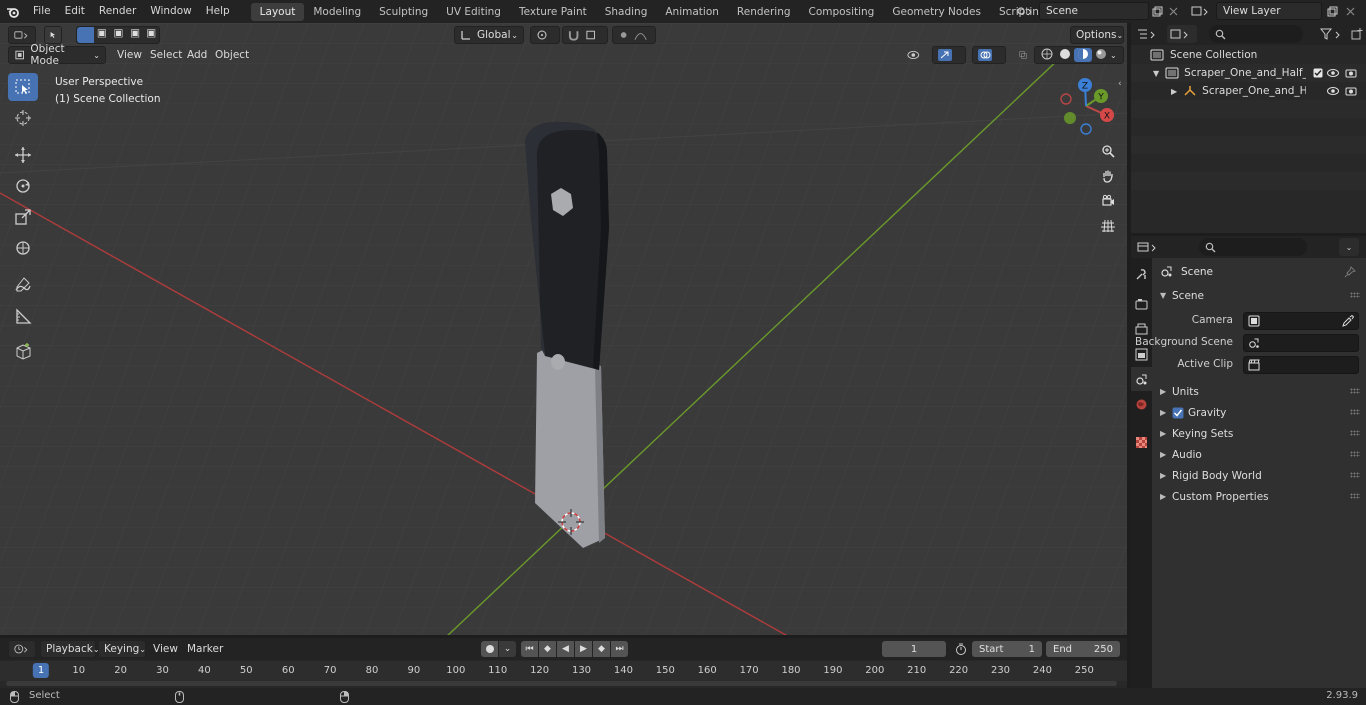  I want to click on background-scene-field, so click(1301, 343).